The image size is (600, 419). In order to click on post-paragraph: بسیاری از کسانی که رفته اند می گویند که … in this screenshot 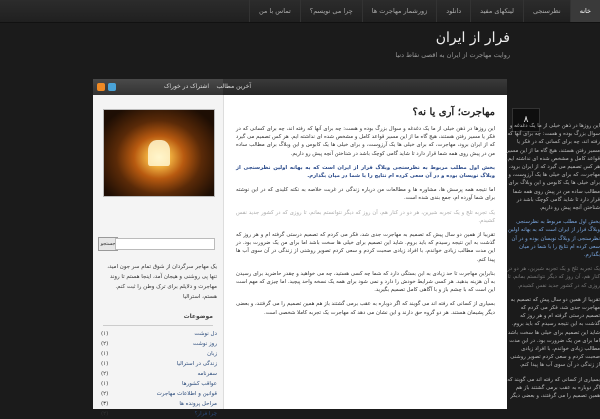, I will do `click(365, 308)`.